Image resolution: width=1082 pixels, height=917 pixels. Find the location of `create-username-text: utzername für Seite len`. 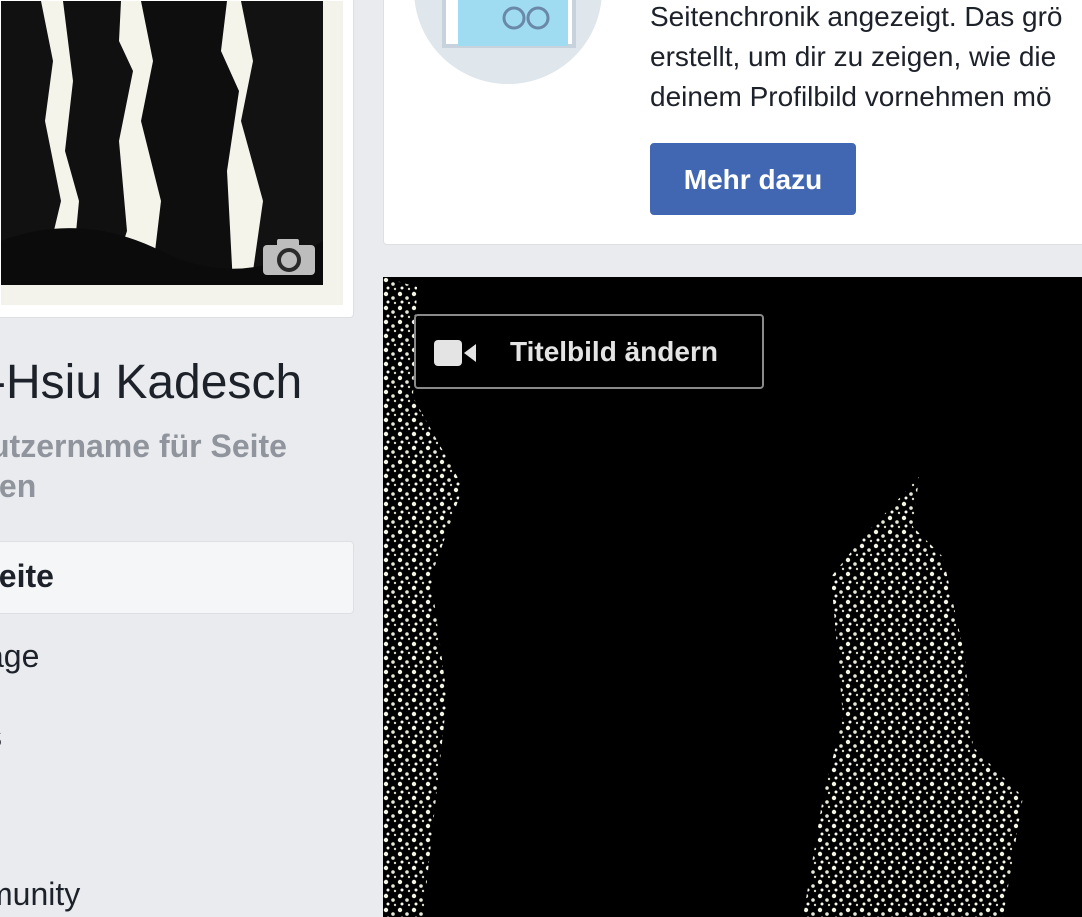

create-username-text: utzername für Seite len is located at coordinates (143, 466).